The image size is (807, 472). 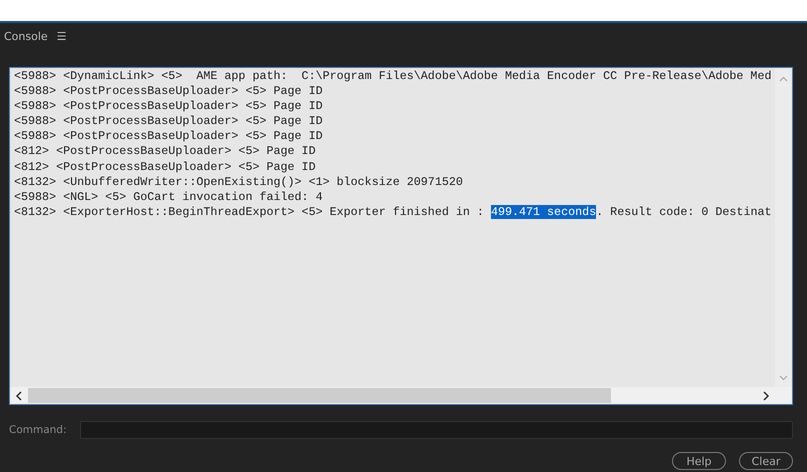 What do you see at coordinates (783, 378) in the screenshot?
I see `scroll-down-icon` at bounding box center [783, 378].